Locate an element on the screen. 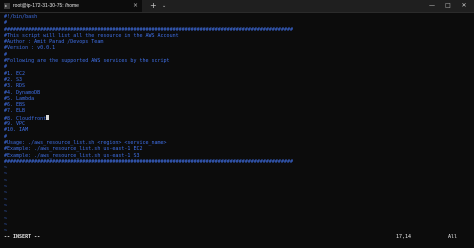 The height and width of the screenshot is (248, 474). minimize-button: — is located at coordinates (432, 5).